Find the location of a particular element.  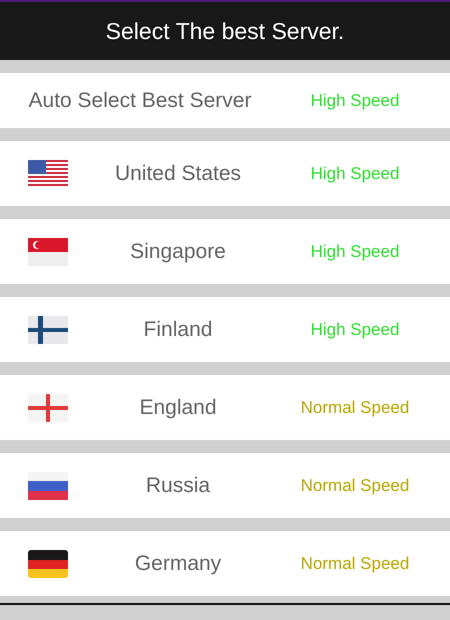

title: Select The best Server. is located at coordinates (225, 31).